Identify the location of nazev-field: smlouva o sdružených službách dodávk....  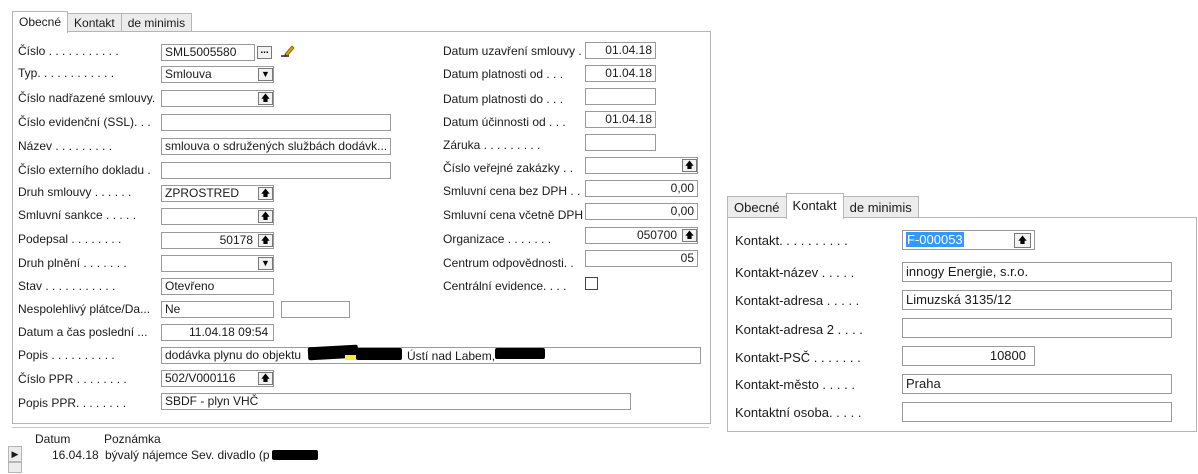
(276, 146).